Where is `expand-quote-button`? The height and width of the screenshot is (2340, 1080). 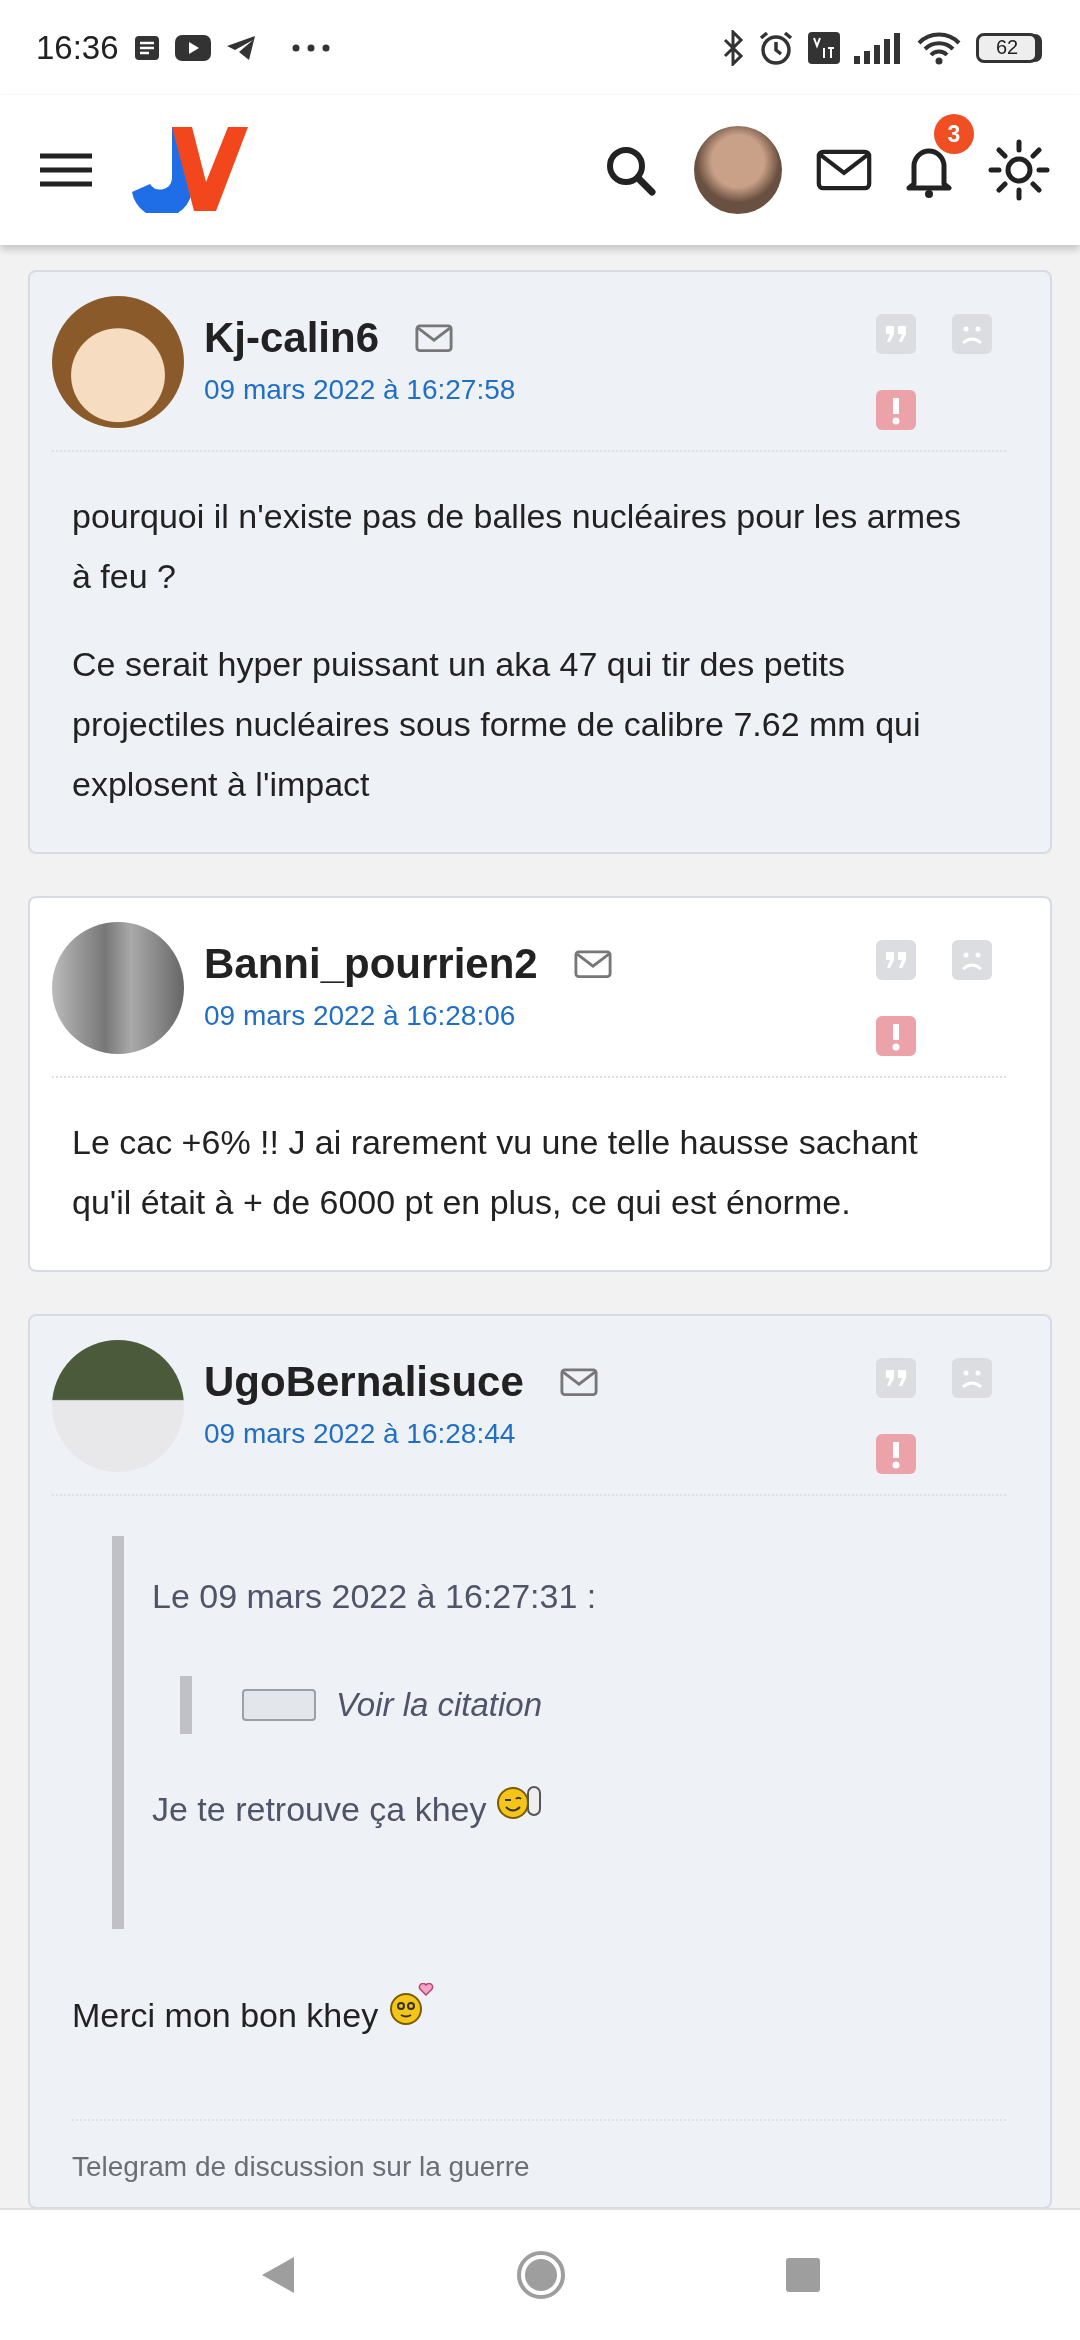 expand-quote-button is located at coordinates (279, 1705).